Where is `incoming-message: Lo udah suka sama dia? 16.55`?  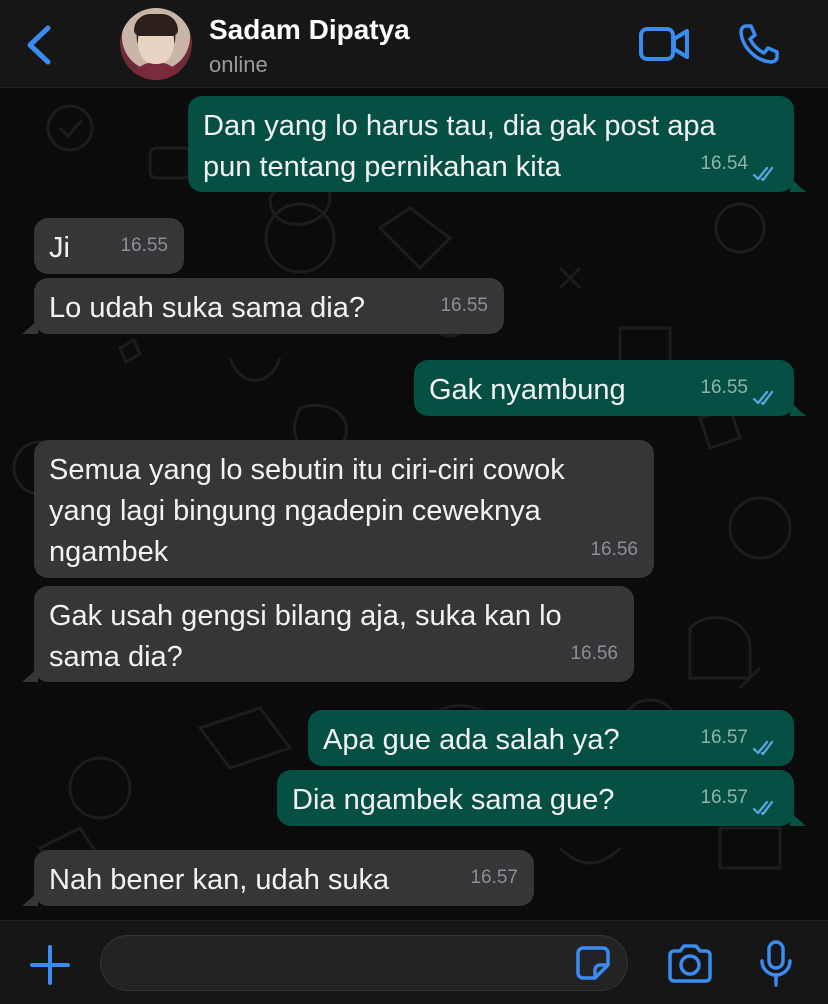
incoming-message: Lo udah suka sama dia? 16.55 is located at coordinates (263, 306).